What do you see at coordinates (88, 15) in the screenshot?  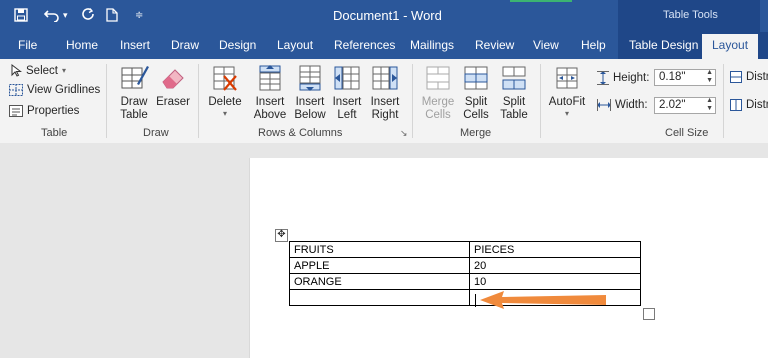 I see `redo-icon` at bounding box center [88, 15].